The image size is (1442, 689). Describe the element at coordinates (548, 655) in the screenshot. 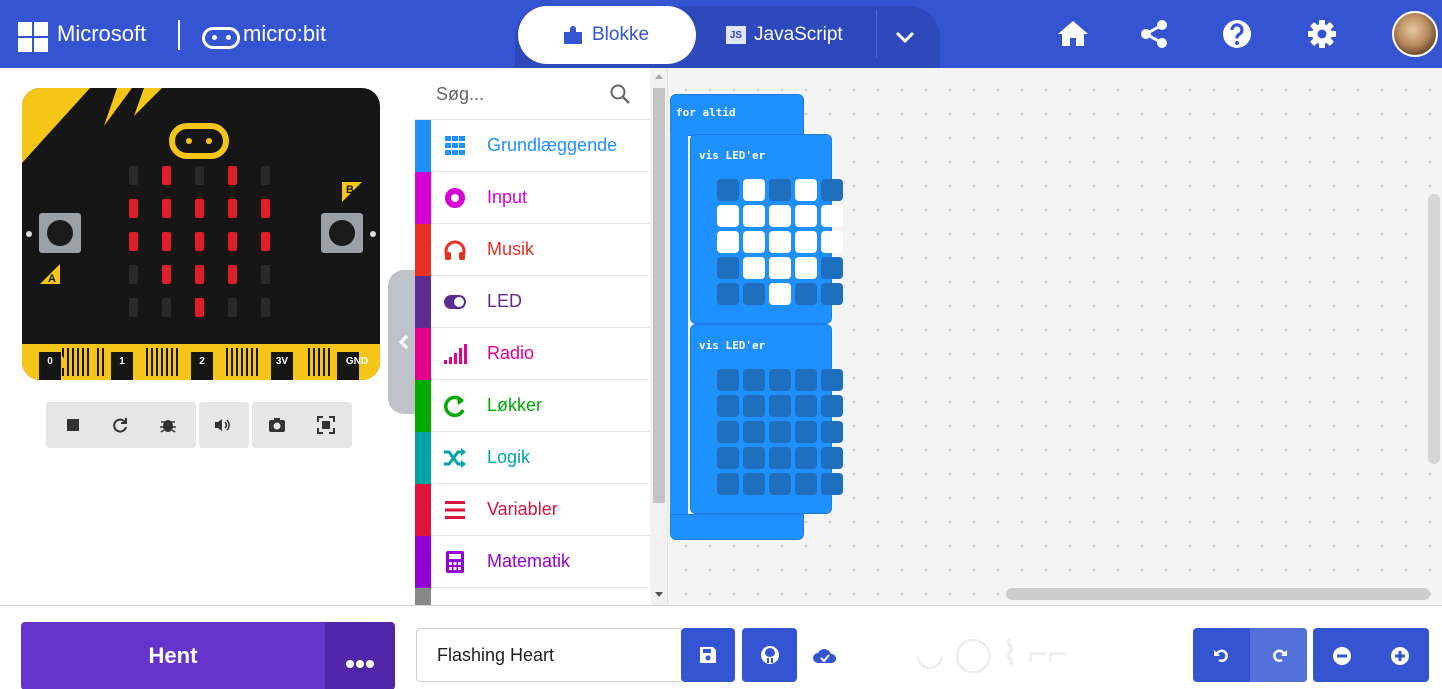

I see `project-name-input: Flashing Heart` at that location.